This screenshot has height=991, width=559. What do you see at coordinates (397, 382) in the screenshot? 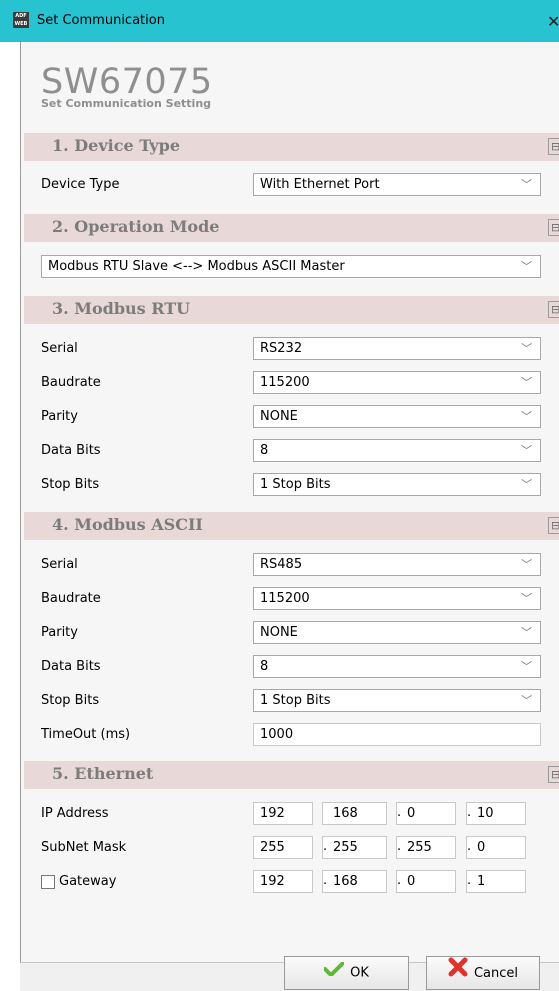
I see `rtu-baudrate-select: 115200 ﹀` at bounding box center [397, 382].